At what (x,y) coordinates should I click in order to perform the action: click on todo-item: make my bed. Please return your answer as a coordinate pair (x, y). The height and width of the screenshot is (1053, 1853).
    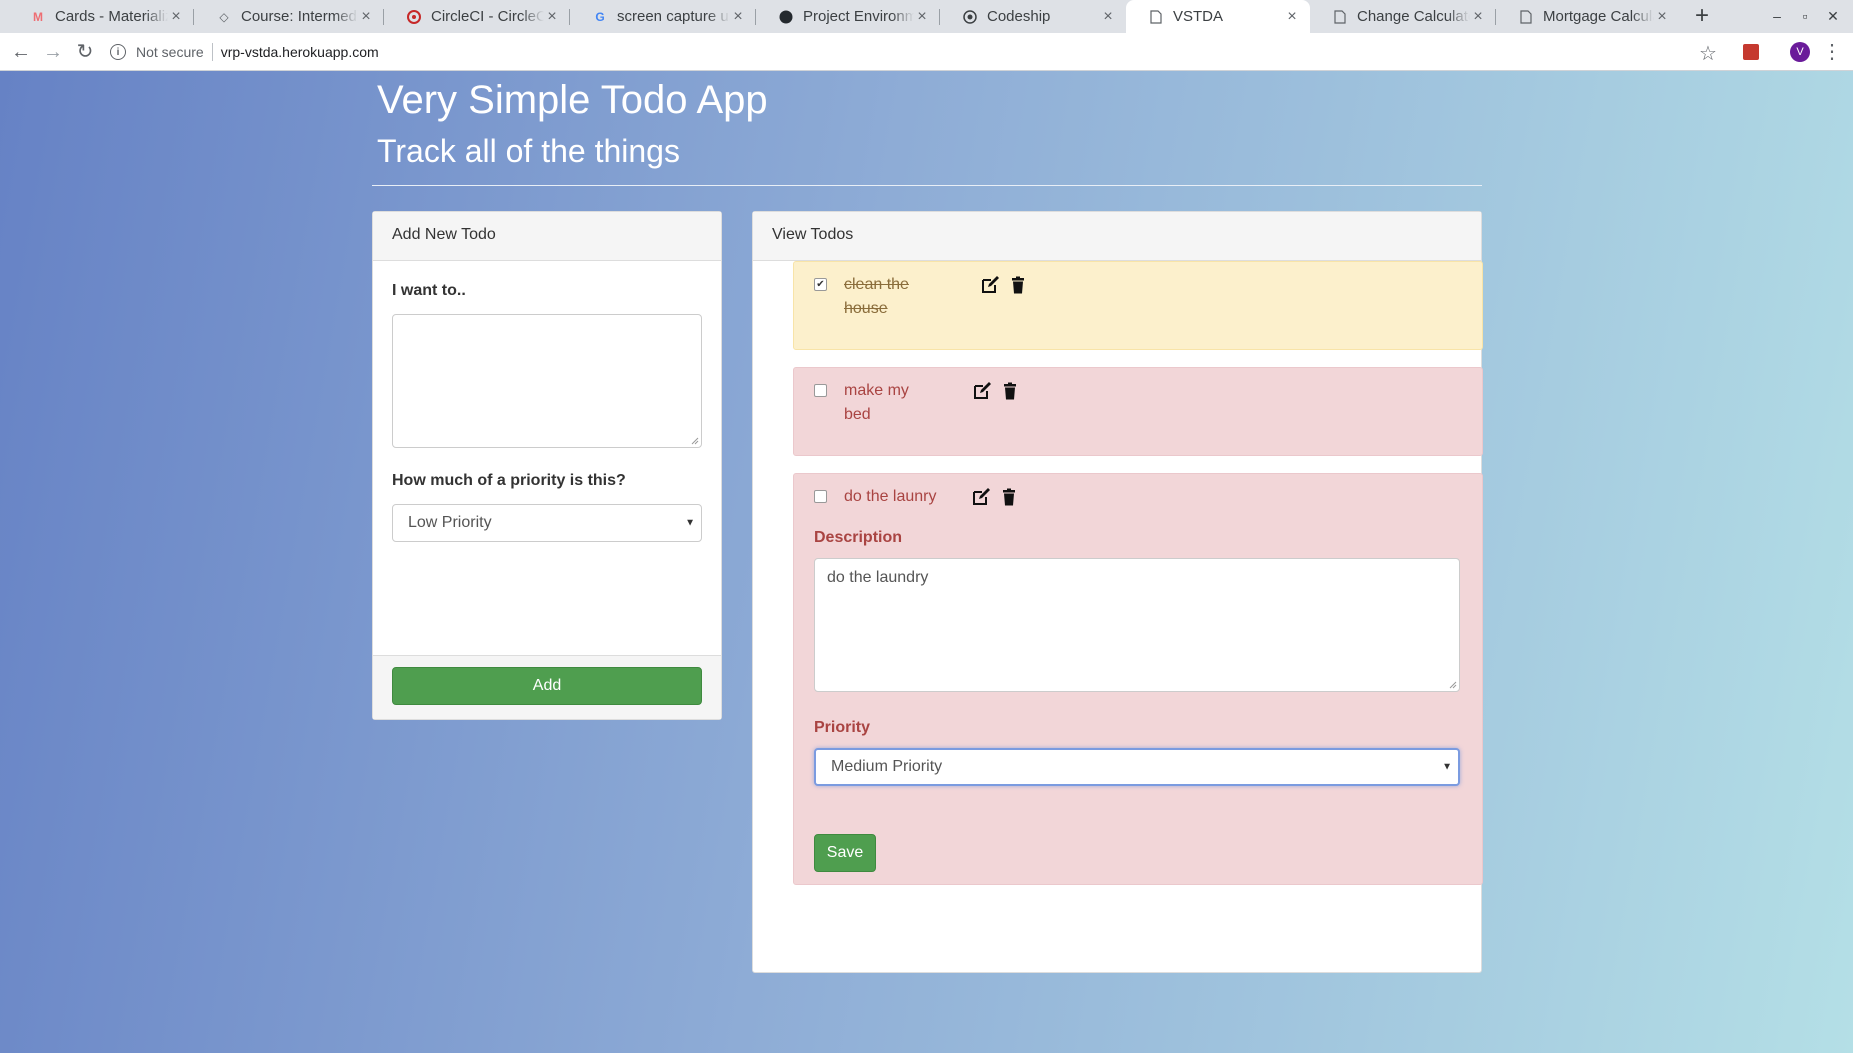
    Looking at the image, I should click on (1138, 411).